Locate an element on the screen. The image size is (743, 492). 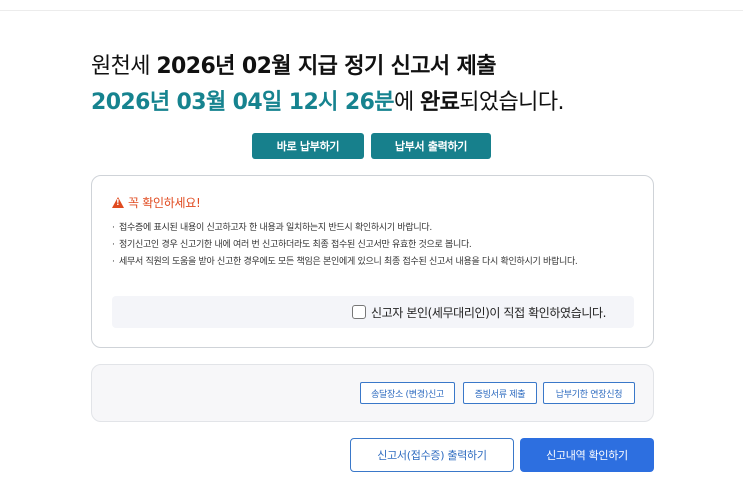
title-prefix: 원천세 is located at coordinates (124, 66).